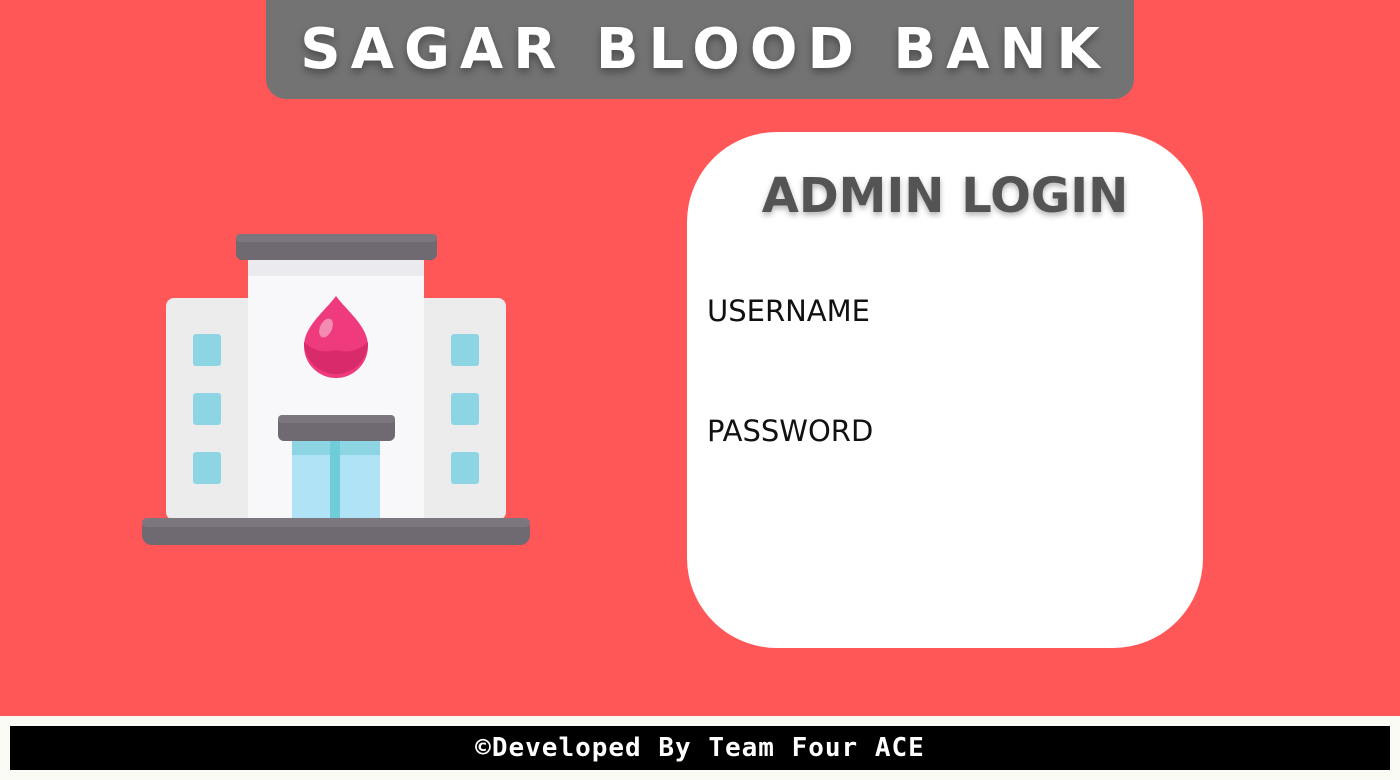 The height and width of the screenshot is (780, 1400). I want to click on username-input, so click(944, 354).